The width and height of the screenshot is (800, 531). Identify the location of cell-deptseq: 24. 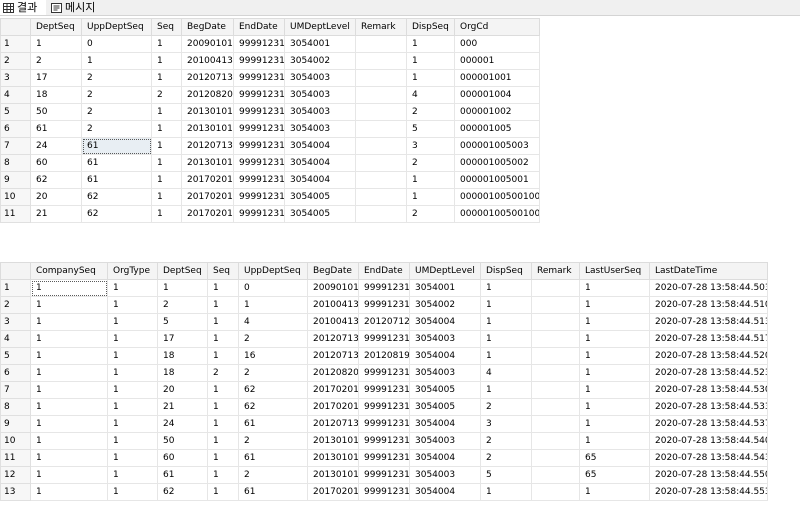
(56, 146).